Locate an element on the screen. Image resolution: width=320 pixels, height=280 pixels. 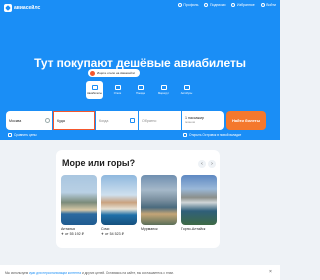
booking-newtab-toggle: Открыть Островок в новой вкладке is located at coordinates (212, 135).